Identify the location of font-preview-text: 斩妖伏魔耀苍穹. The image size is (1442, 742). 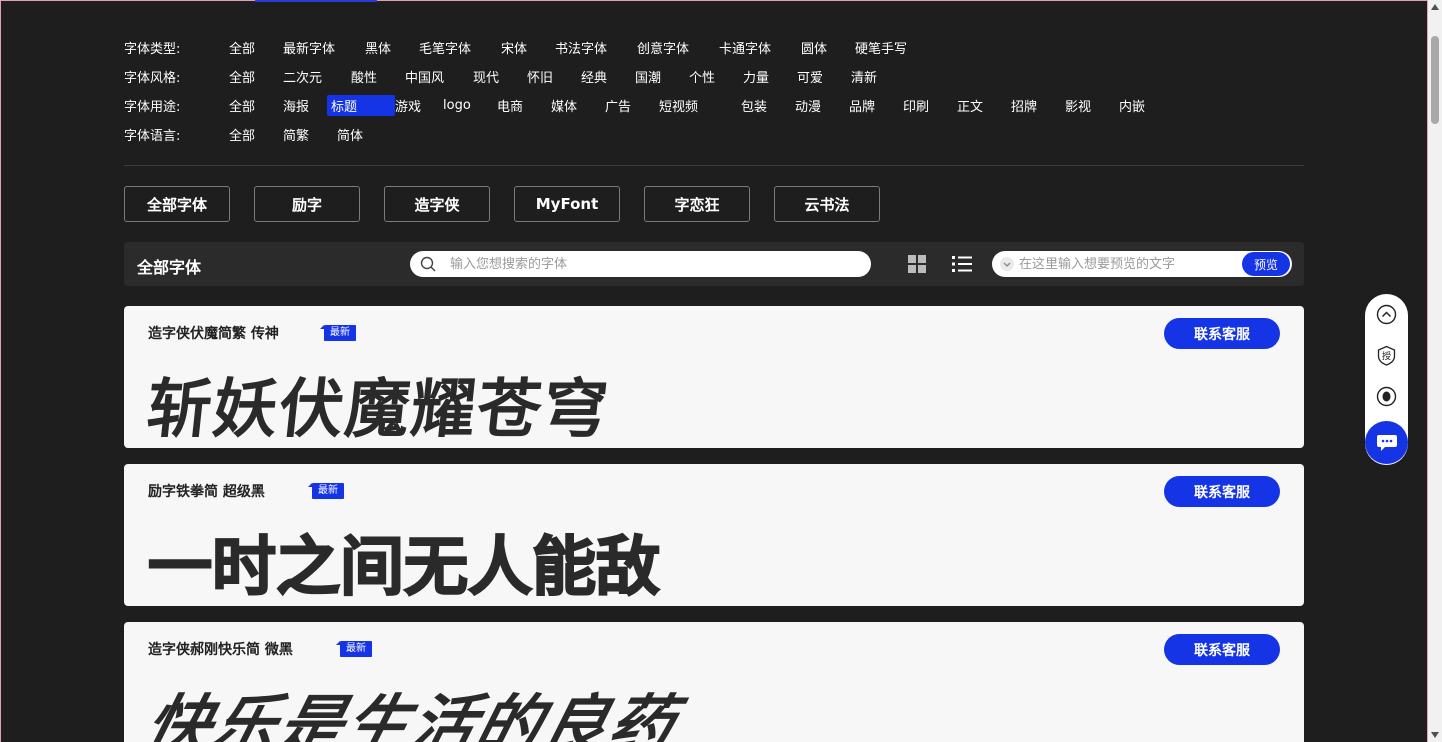
(379, 403).